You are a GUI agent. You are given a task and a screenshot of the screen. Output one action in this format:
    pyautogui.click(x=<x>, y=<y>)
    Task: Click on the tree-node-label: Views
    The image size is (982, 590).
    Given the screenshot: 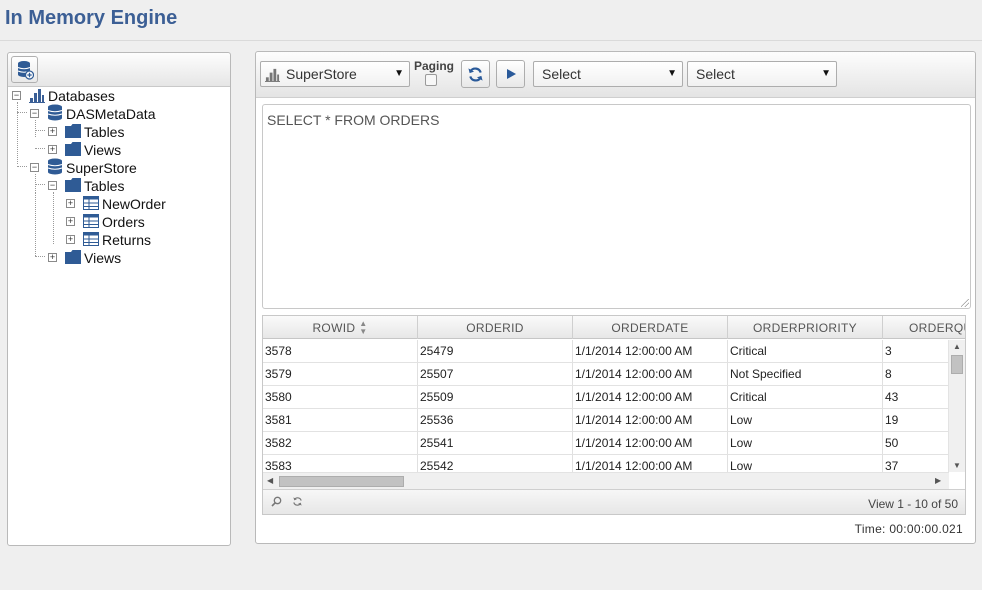 What is the action you would take?
    pyautogui.click(x=103, y=150)
    